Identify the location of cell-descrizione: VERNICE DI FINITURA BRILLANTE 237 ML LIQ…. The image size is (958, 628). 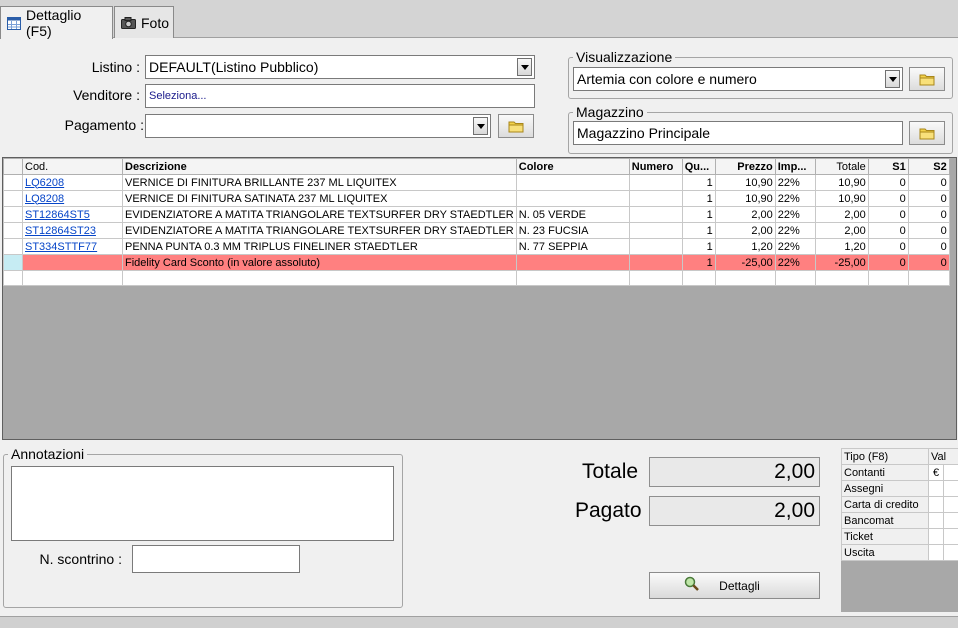
(319, 182).